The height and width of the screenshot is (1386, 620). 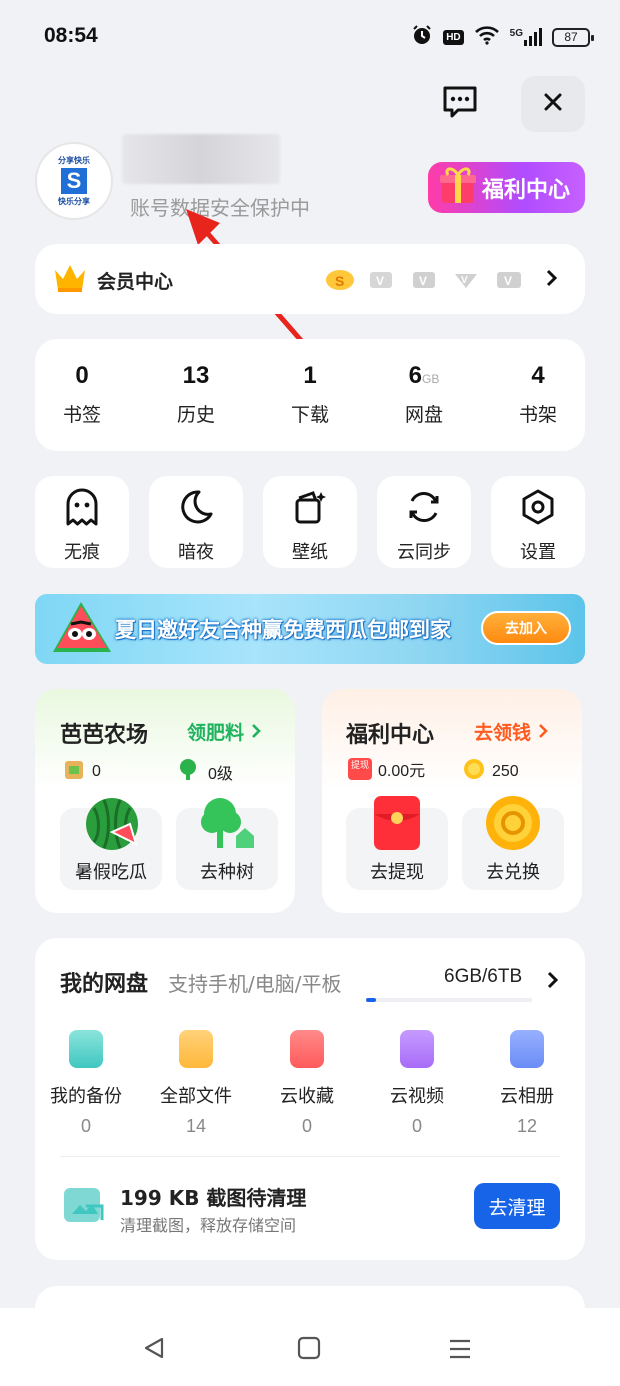 I want to click on avatar-letter: S, so click(x=74, y=181).